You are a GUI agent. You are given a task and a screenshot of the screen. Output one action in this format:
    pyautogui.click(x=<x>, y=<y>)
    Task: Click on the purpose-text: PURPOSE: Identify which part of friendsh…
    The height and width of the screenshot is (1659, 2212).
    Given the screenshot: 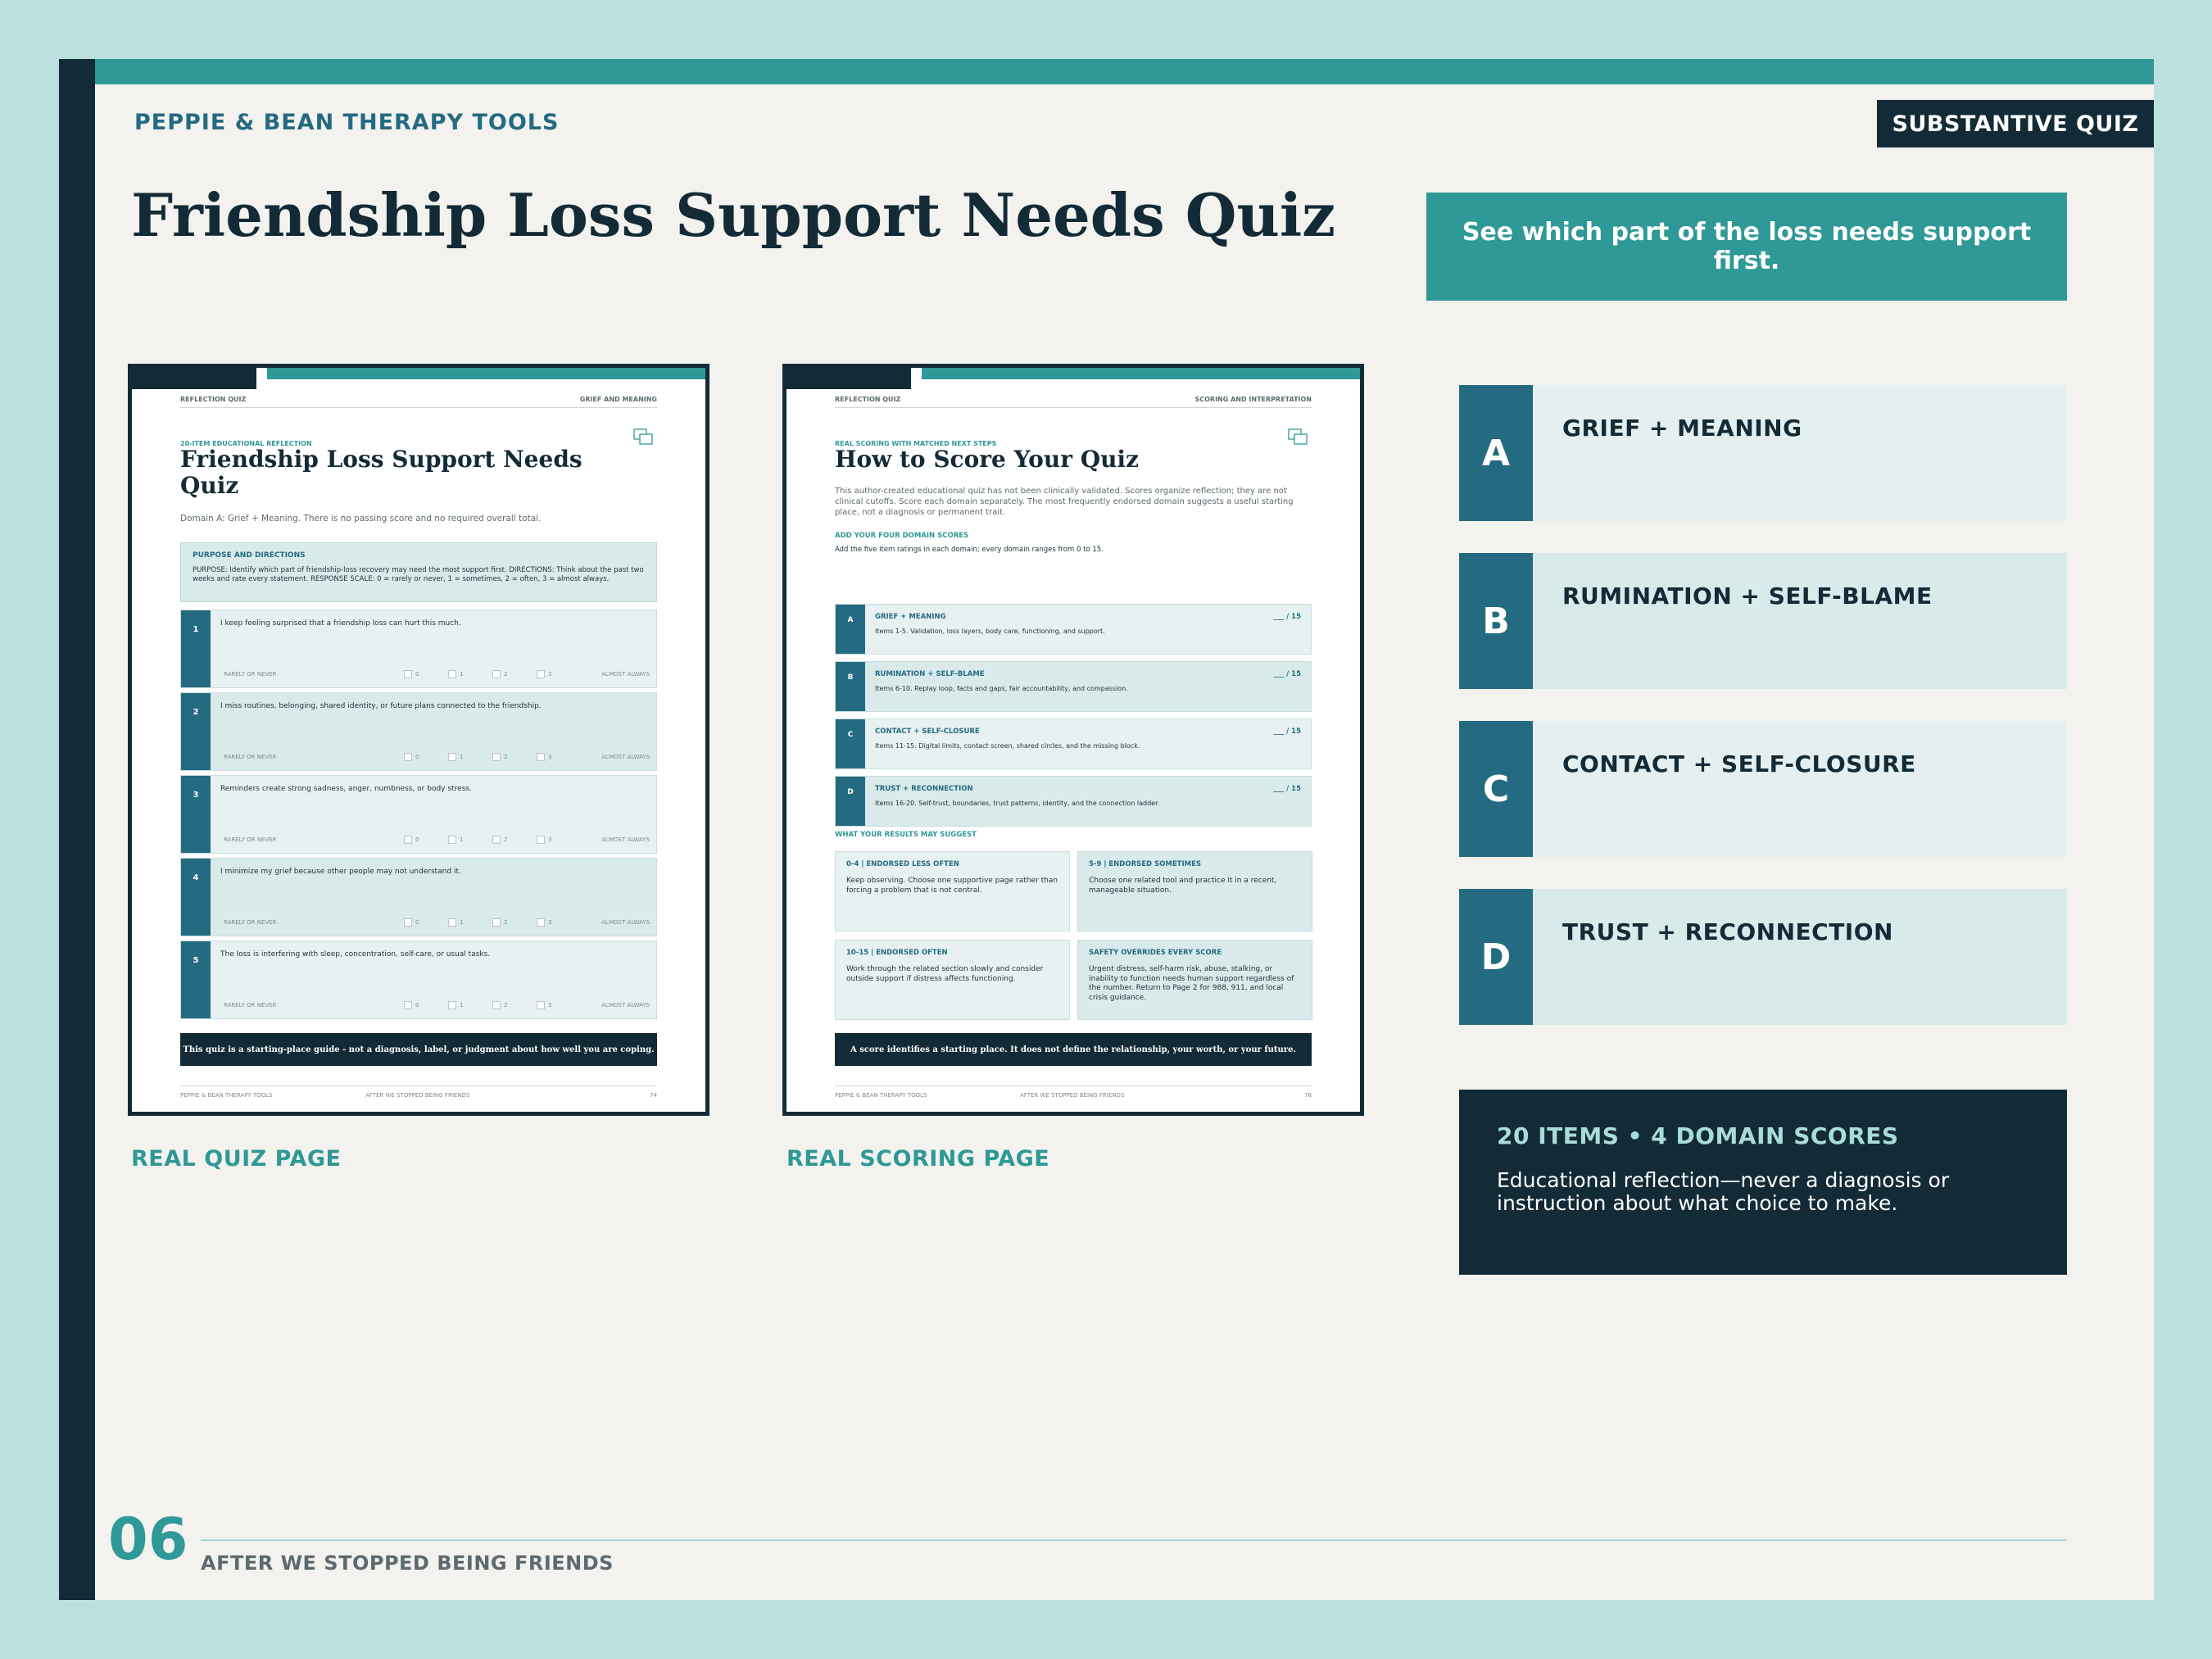 What is the action you would take?
    pyautogui.click(x=418, y=574)
    